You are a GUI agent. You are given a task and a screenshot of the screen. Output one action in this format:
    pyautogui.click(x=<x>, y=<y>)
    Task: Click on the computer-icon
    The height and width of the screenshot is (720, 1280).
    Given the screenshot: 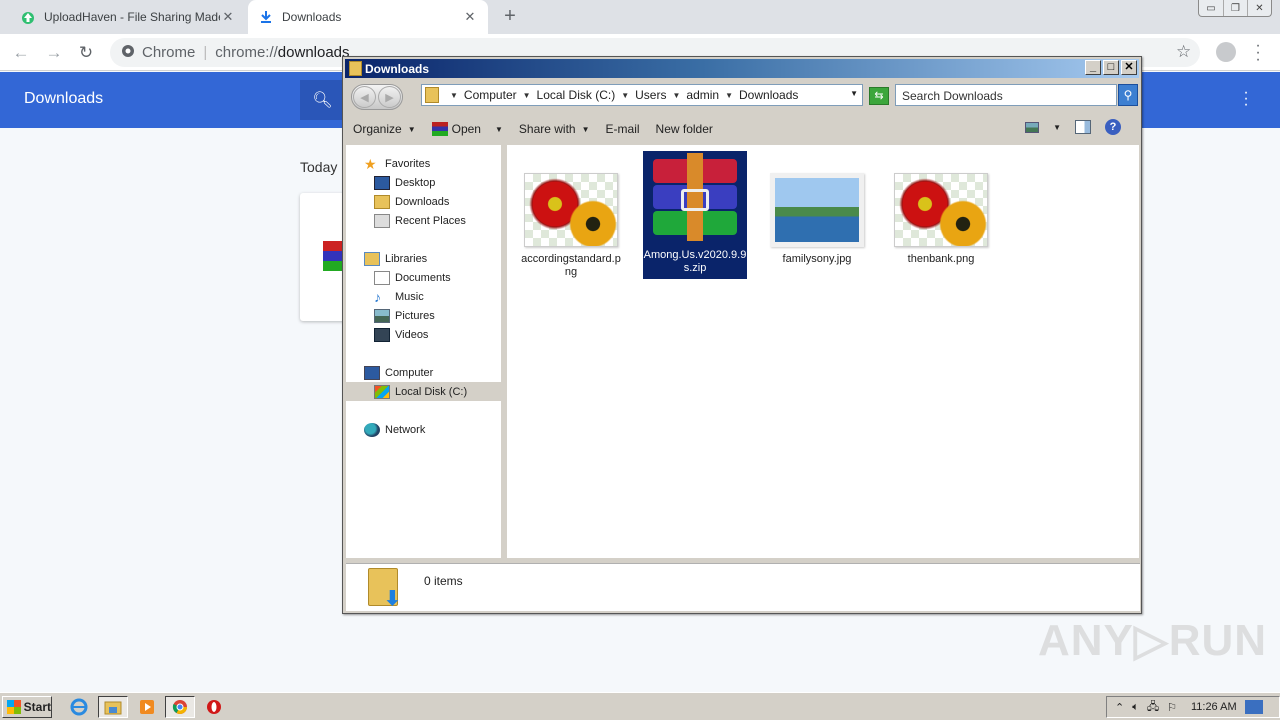 What is the action you would take?
    pyautogui.click(x=372, y=372)
    